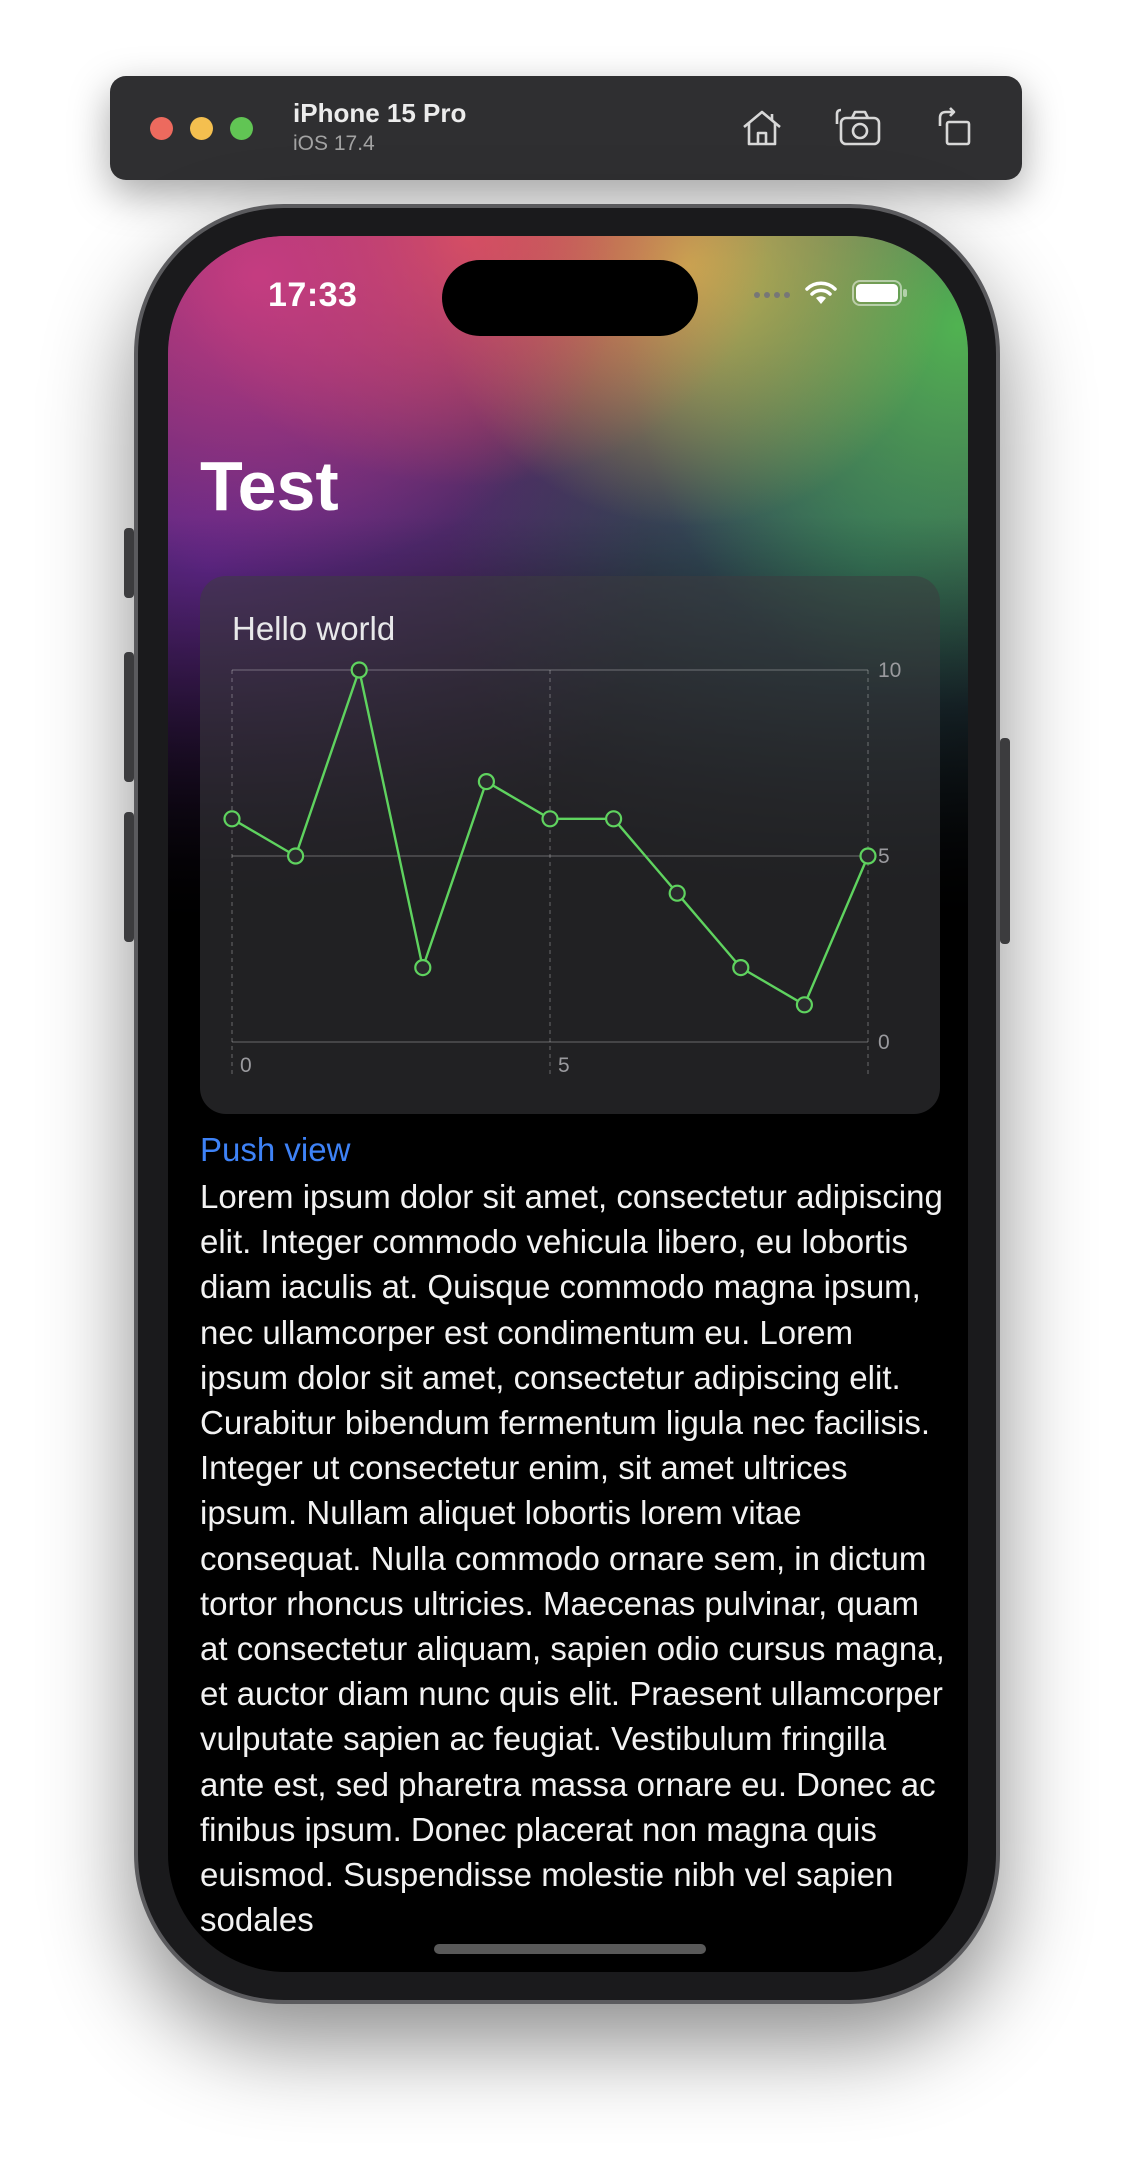 This screenshot has width=1136, height=2158. What do you see at coordinates (1005, 841) in the screenshot?
I see `side-button` at bounding box center [1005, 841].